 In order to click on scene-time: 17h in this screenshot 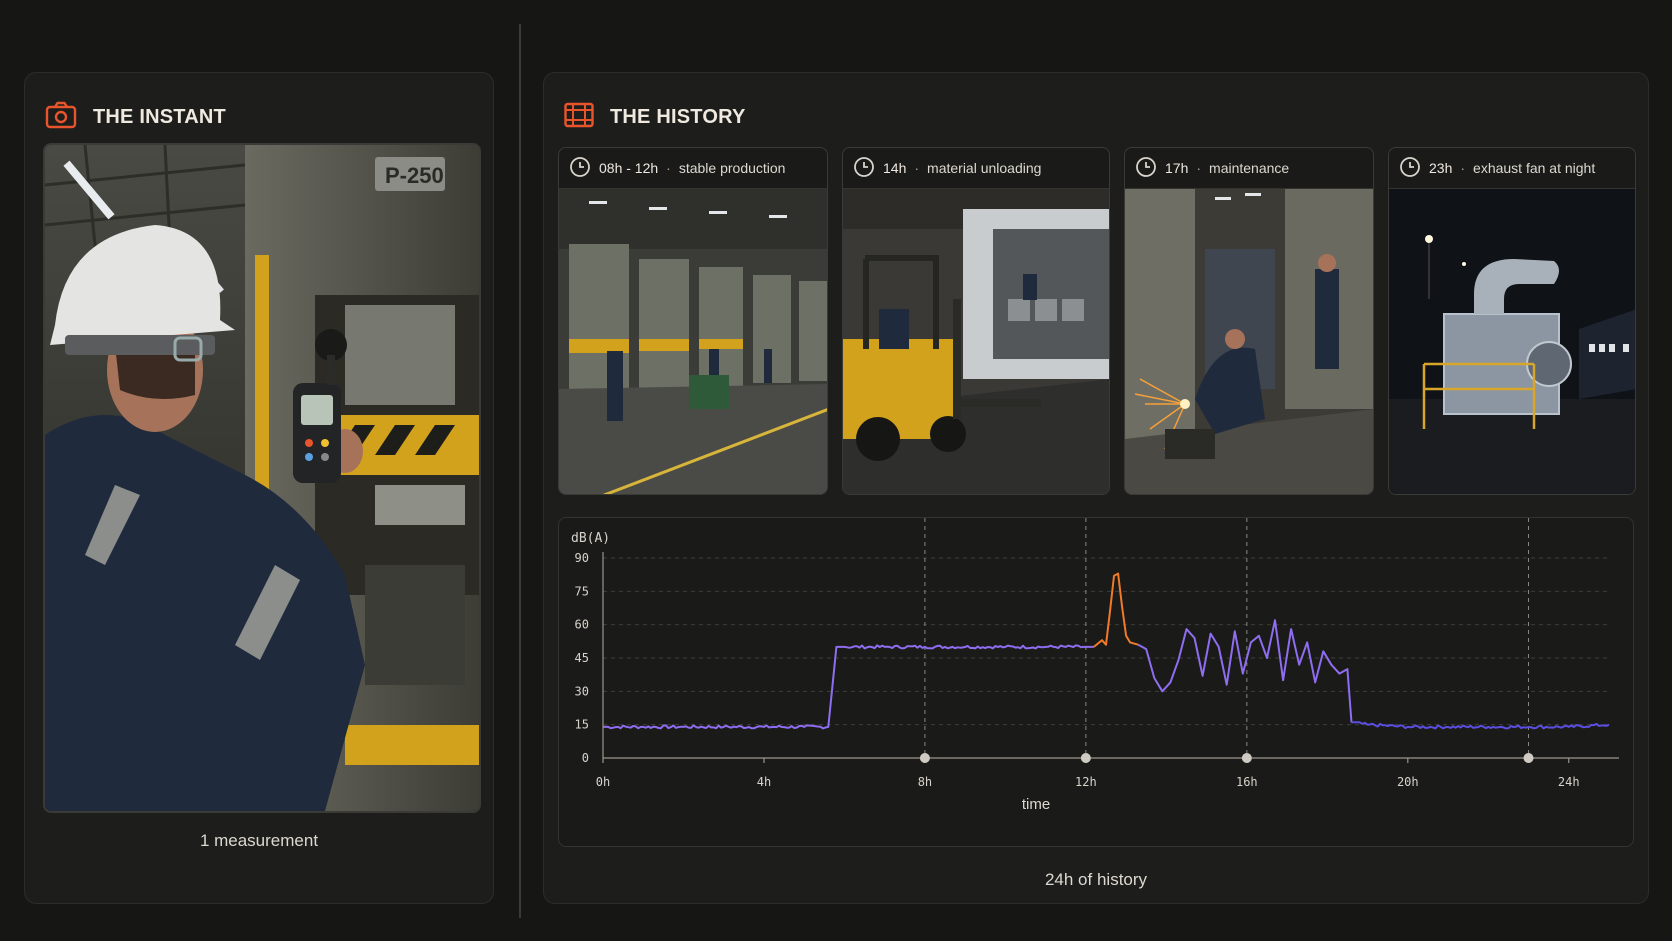, I will do `click(1177, 168)`.